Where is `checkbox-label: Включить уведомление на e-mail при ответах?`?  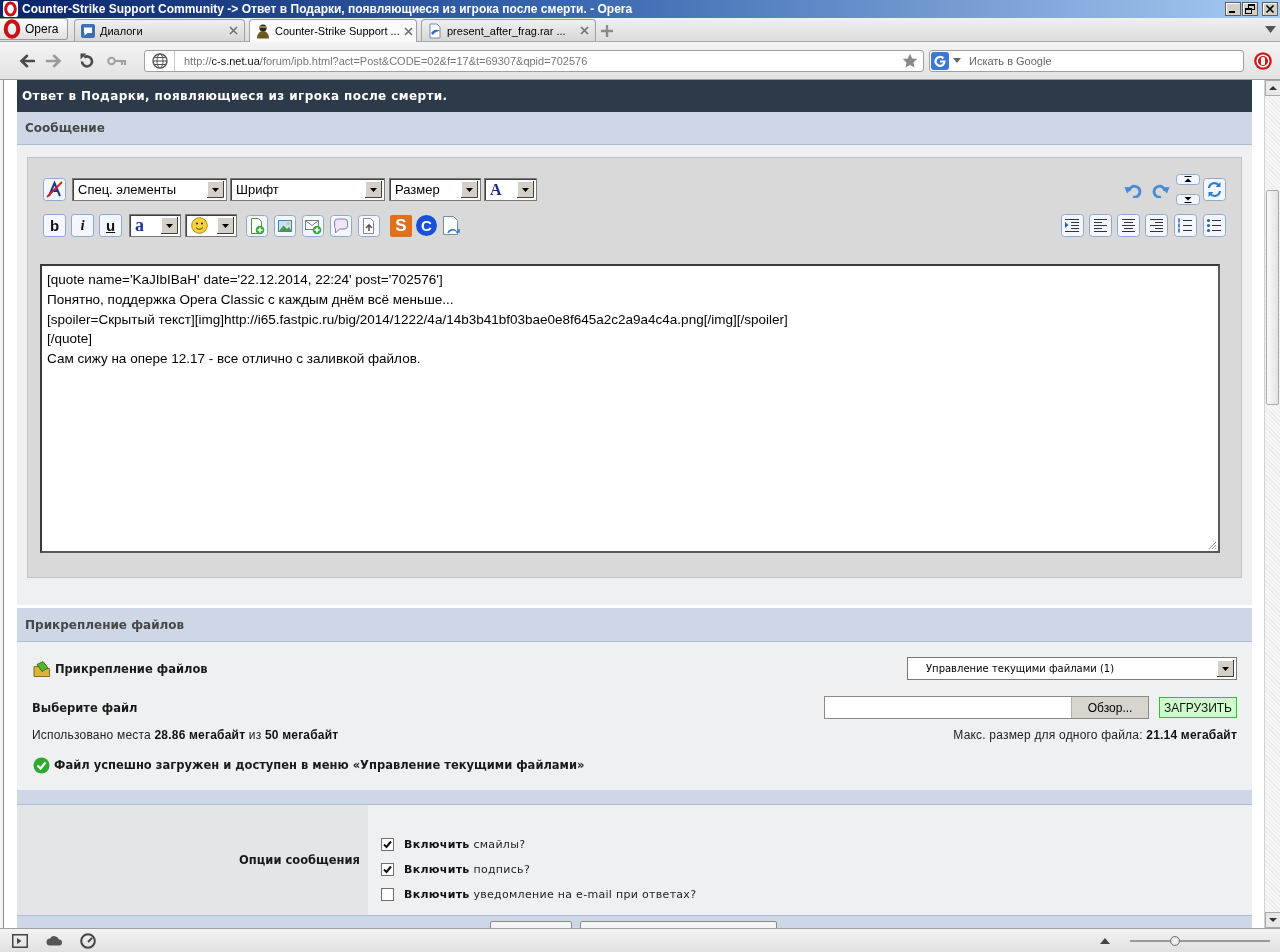 checkbox-label: Включить уведомление на e-mail при ответах? is located at coordinates (550, 894).